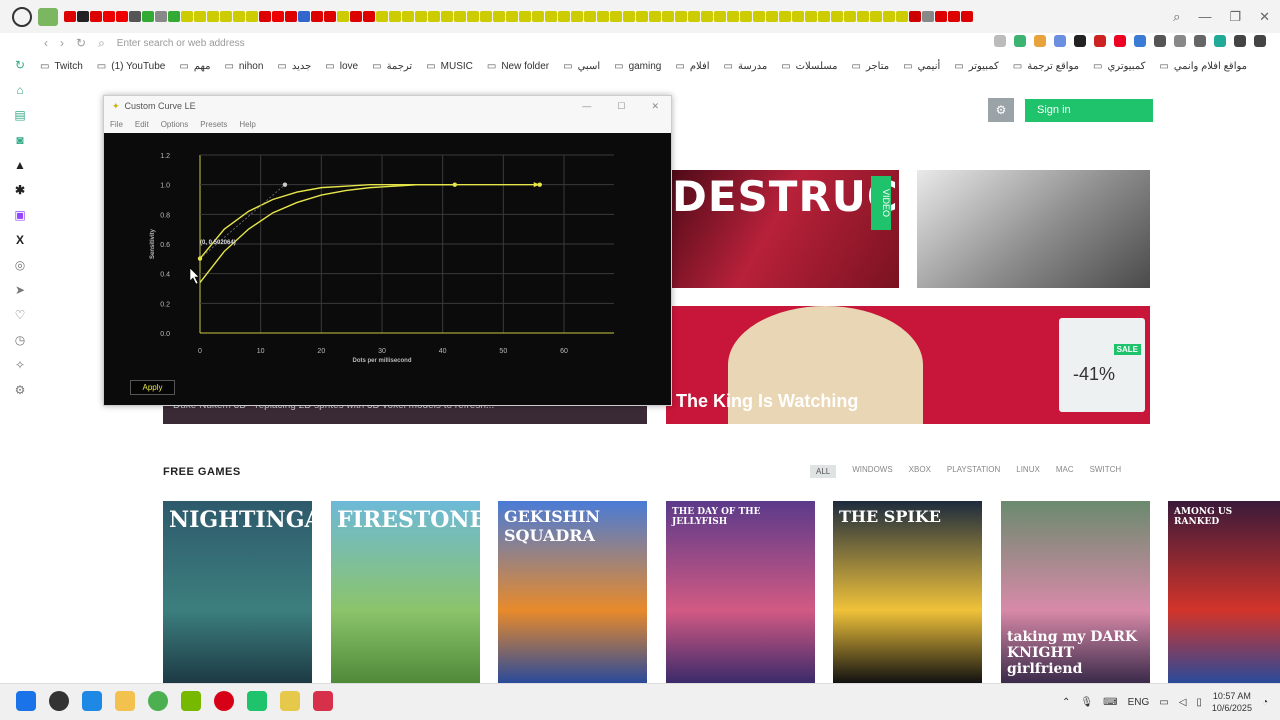  What do you see at coordinates (1139, 702) in the screenshot?
I see `language-indicator: ENG` at bounding box center [1139, 702].